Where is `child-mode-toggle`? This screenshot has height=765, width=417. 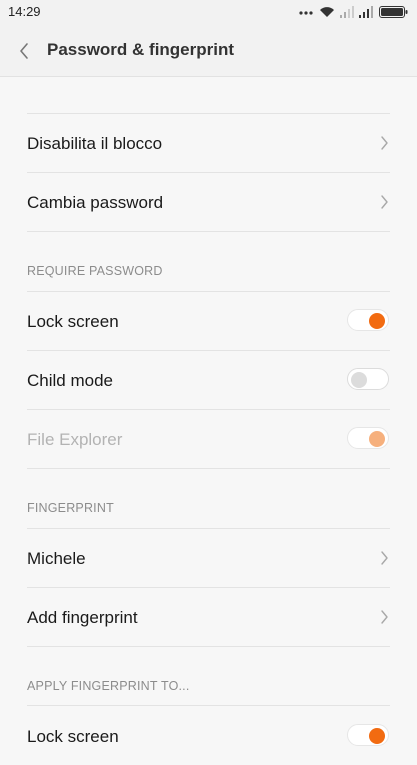
child-mode-toggle is located at coordinates (368, 379).